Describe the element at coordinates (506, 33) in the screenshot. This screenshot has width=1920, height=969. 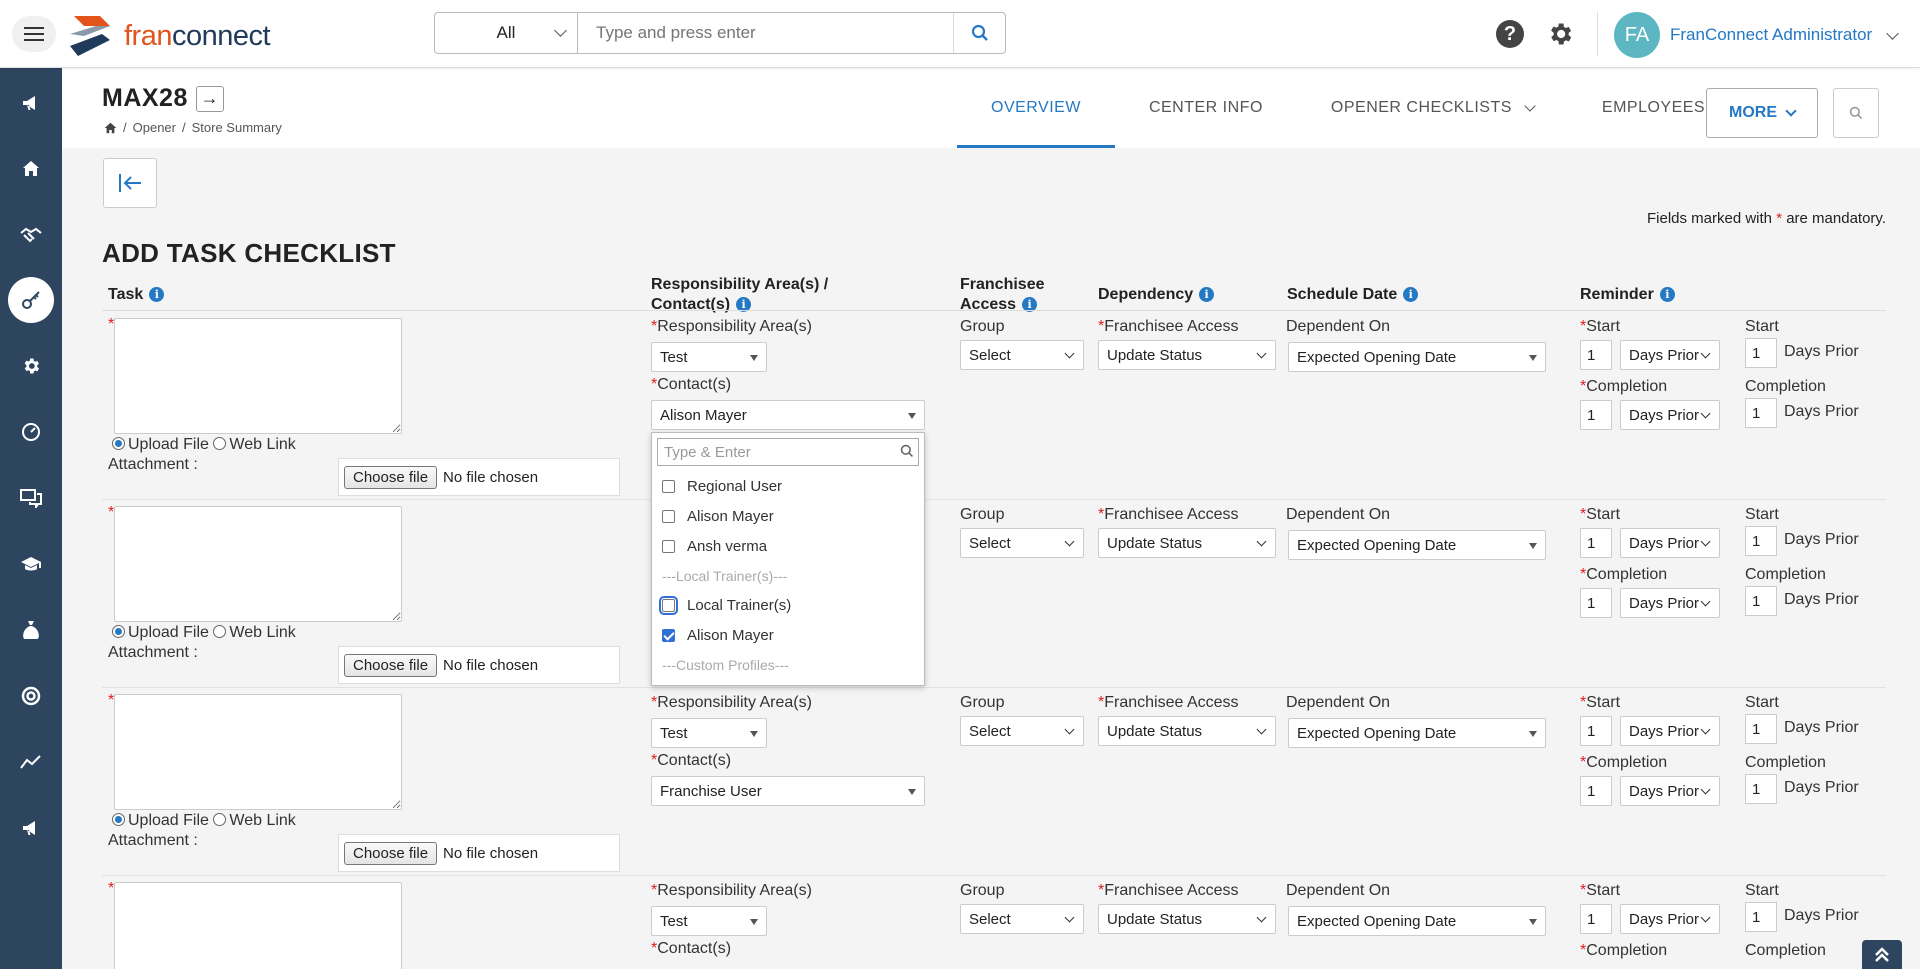
I see `search-scope-select: All` at that location.